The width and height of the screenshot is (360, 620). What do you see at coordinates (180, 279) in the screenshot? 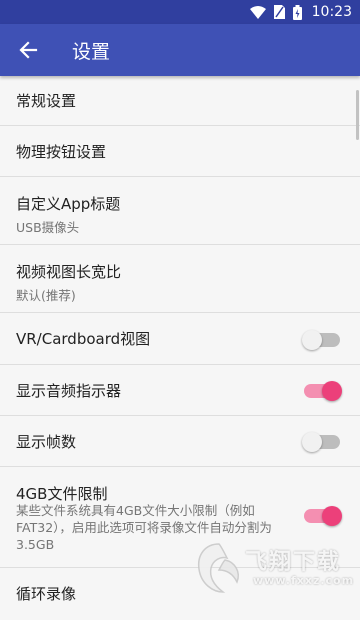
I see `setting-video-aspect-ratio: 视频视图长宽比 默认(推荐)` at bounding box center [180, 279].